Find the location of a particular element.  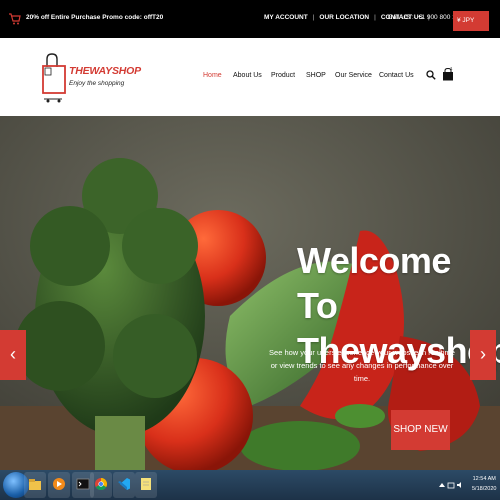

shop-new-button: SHOP NEW is located at coordinates (420, 430).